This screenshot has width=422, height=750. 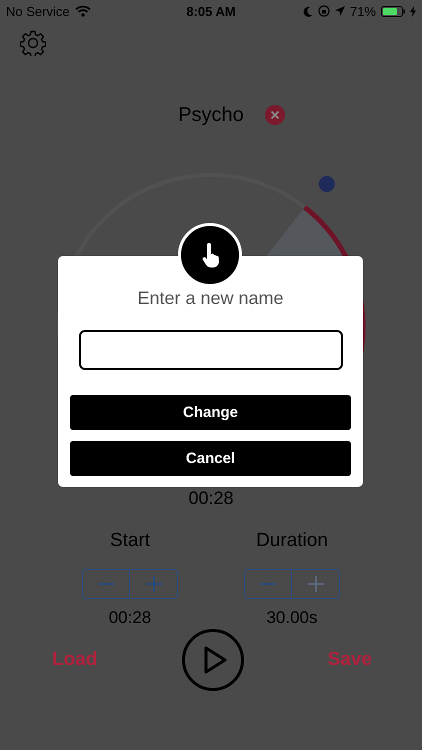 I want to click on track-title: Psycho, so click(x=211, y=115).